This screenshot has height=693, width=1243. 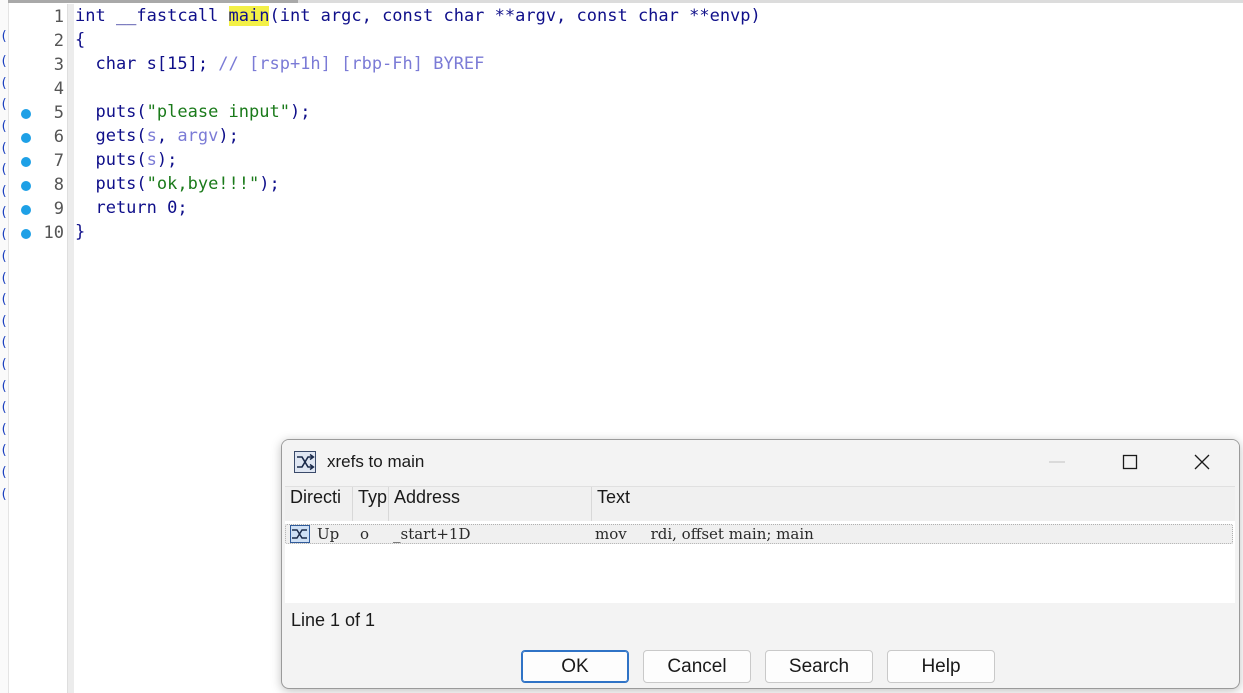 What do you see at coordinates (58, 209) in the screenshot?
I see `line-number: 9` at bounding box center [58, 209].